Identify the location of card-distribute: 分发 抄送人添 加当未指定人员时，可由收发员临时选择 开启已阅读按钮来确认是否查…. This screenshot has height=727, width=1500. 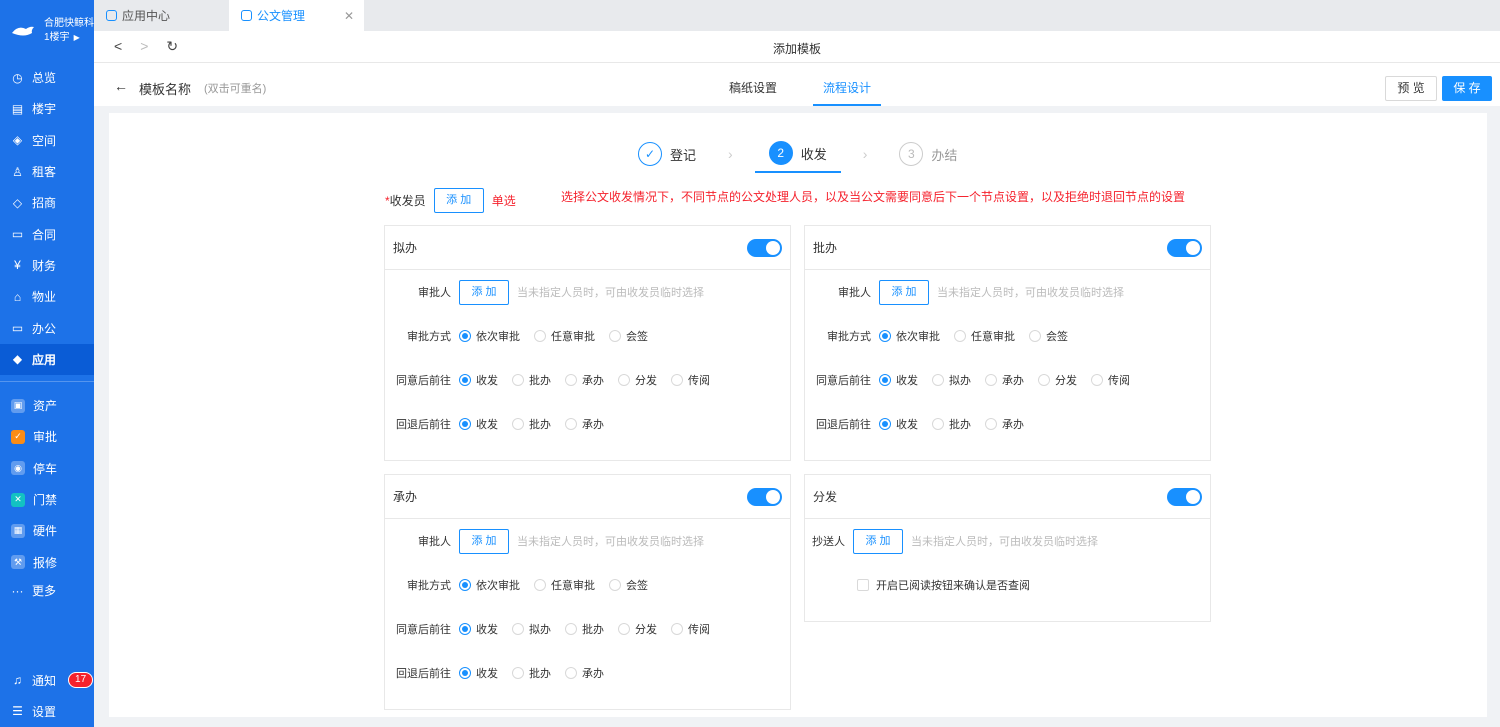
(1007, 548).